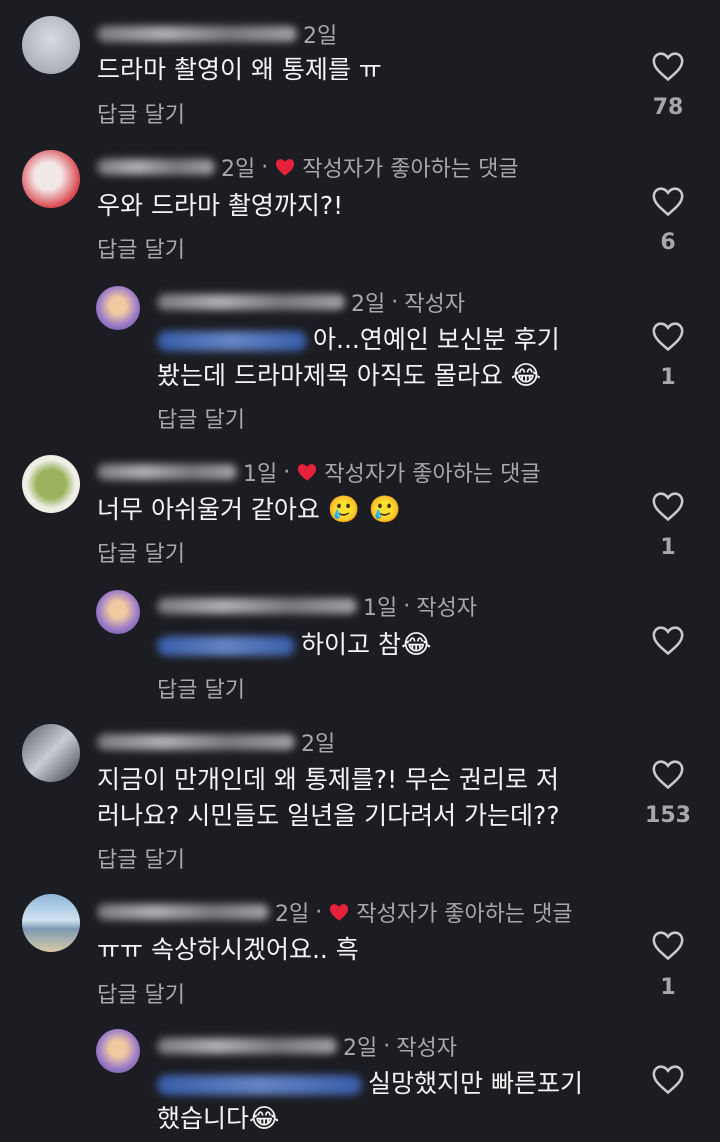 The image size is (720, 1142). I want to click on comment-text: ㅠㅠ 속상하시겠어요.. 흑, so click(228, 949).